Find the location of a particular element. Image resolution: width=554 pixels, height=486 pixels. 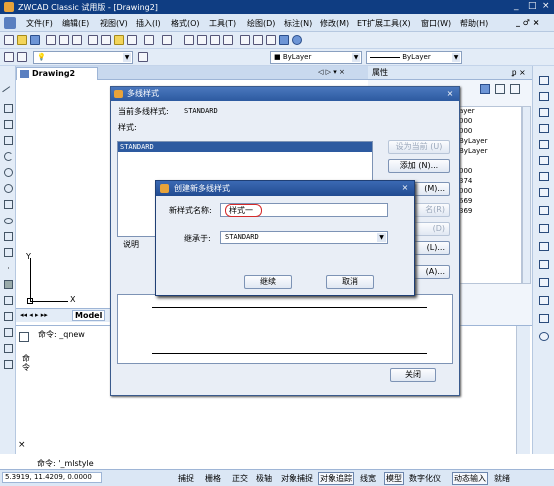

status-polar: 极轴 is located at coordinates (264, 478).